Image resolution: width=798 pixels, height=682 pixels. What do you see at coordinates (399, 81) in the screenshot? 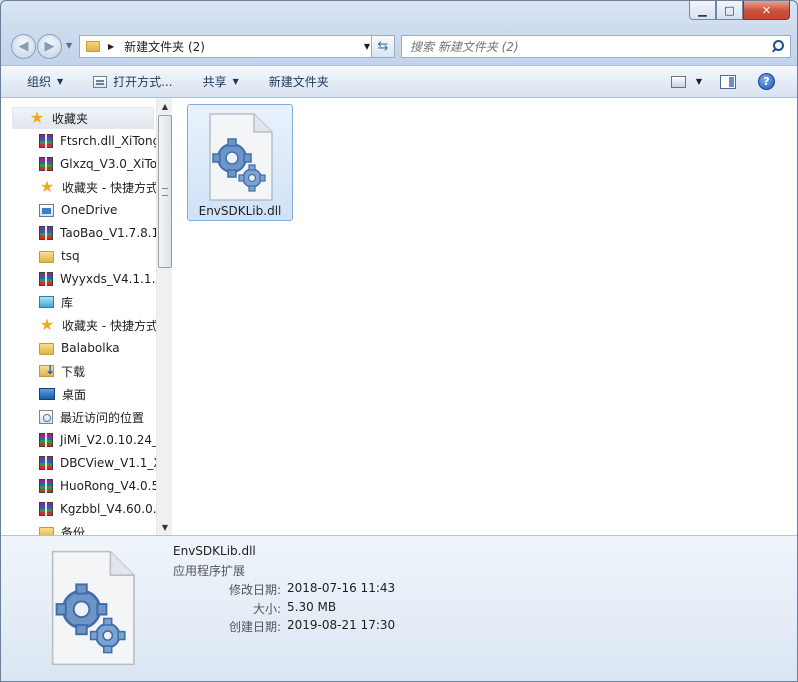
I see `command-bar: 组织 ▼ 打开方式... 共享 ▼ 新建文件夹 ▼ ?` at bounding box center [399, 81].